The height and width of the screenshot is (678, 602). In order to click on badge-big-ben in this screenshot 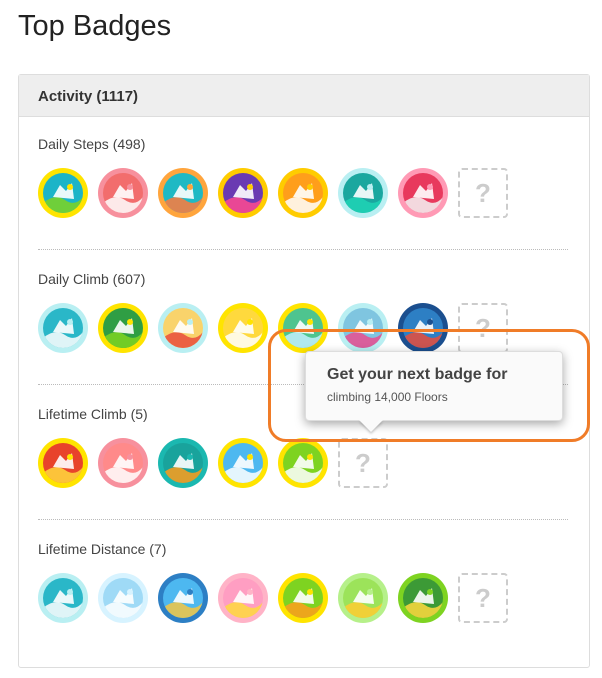, I will do `click(183, 598)`.